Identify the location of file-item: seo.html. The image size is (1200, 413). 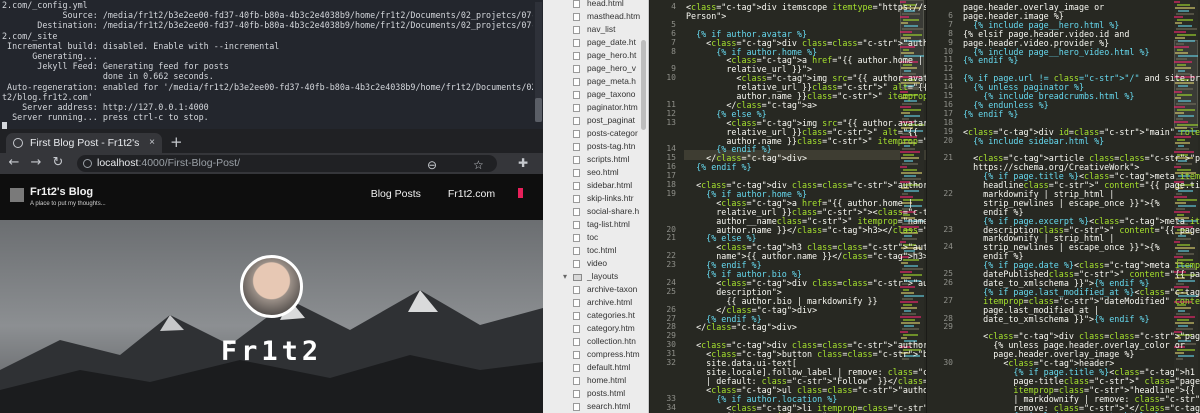
(595, 172).